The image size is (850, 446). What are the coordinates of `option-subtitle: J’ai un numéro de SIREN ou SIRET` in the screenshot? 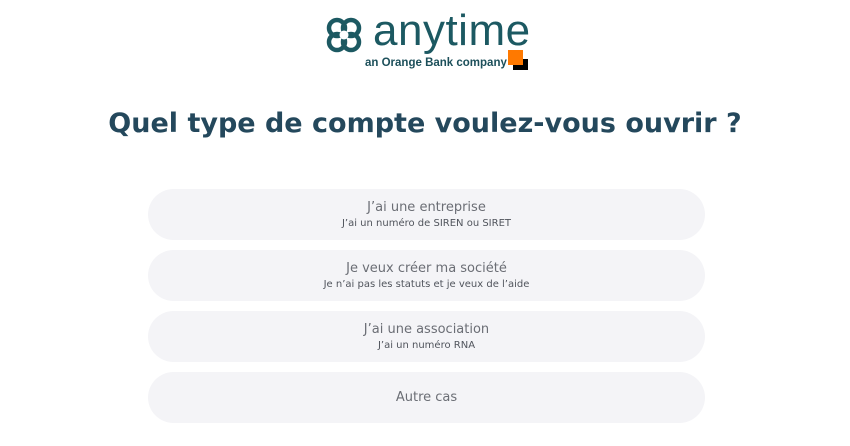 It's located at (426, 223).